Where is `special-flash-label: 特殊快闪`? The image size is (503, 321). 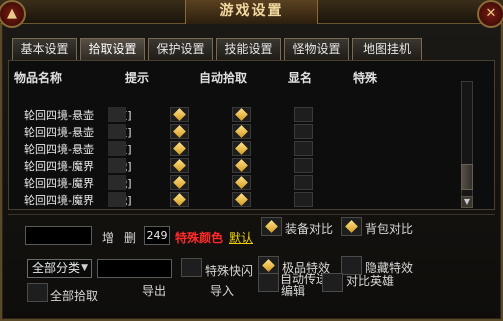 special-flash-label: 特殊快闪 is located at coordinates (229, 271).